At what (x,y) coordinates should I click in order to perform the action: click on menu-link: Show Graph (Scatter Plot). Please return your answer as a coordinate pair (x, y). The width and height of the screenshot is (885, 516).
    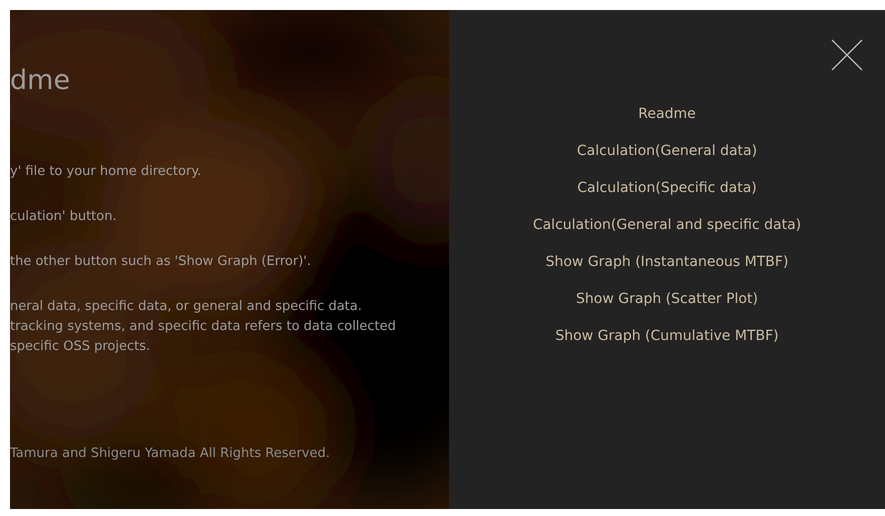
    Looking at the image, I should click on (667, 299).